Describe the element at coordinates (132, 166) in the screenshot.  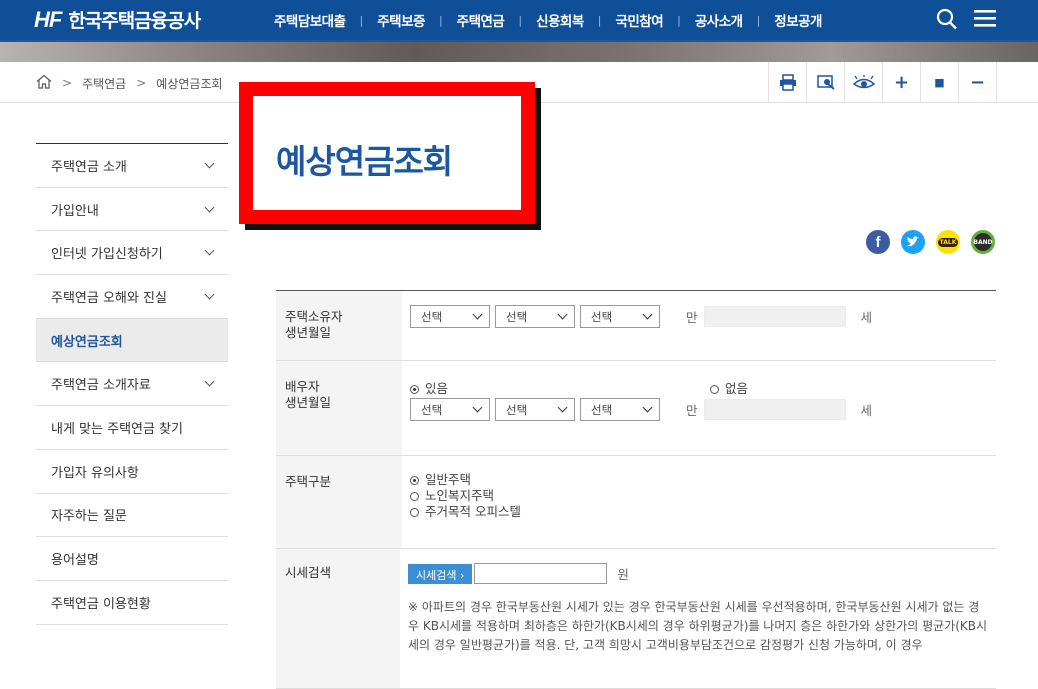
I see `sidebar-item-pension-intro: 주택연금 소개` at that location.